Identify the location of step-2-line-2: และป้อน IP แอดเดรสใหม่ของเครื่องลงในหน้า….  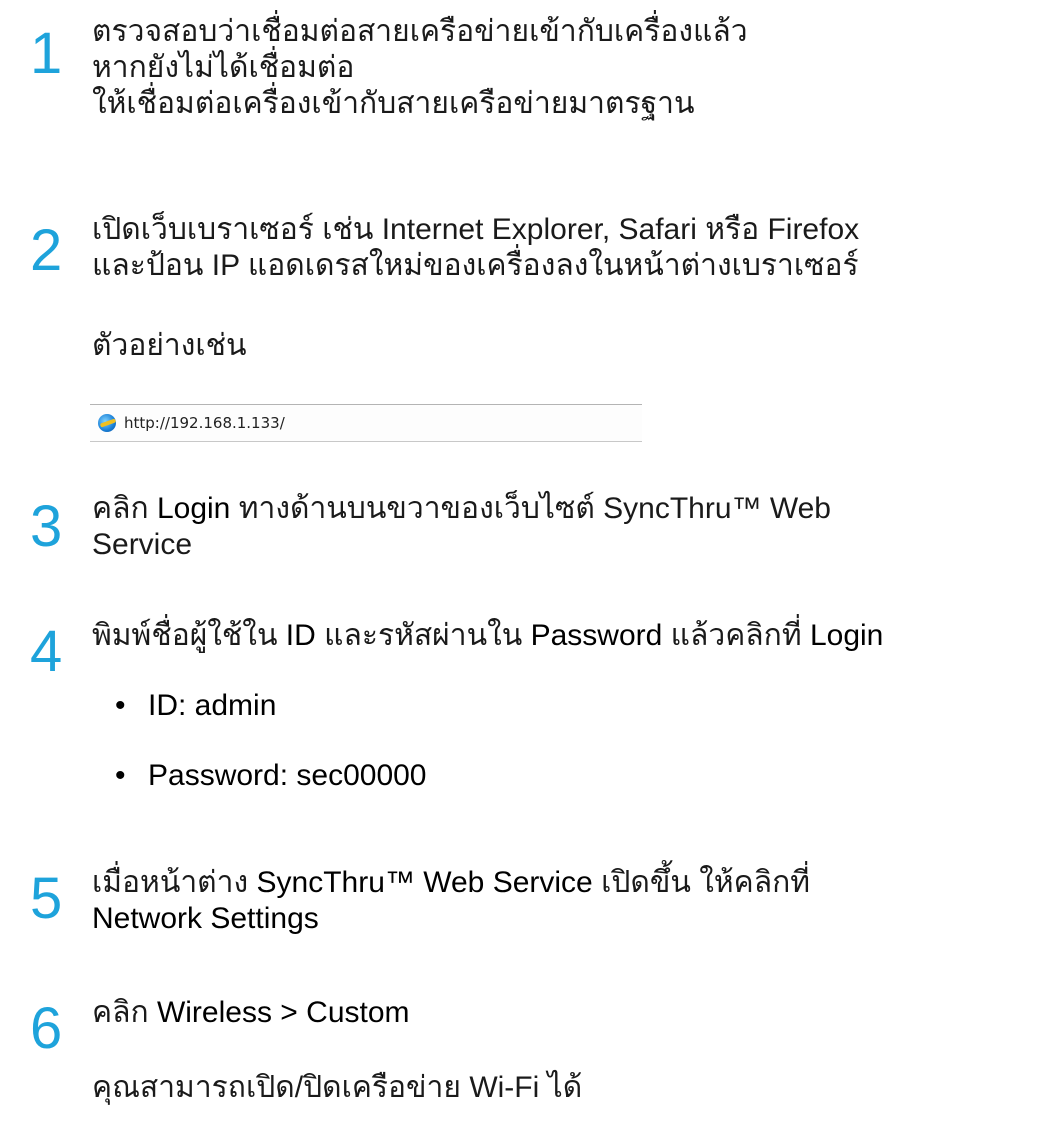
(475, 265).